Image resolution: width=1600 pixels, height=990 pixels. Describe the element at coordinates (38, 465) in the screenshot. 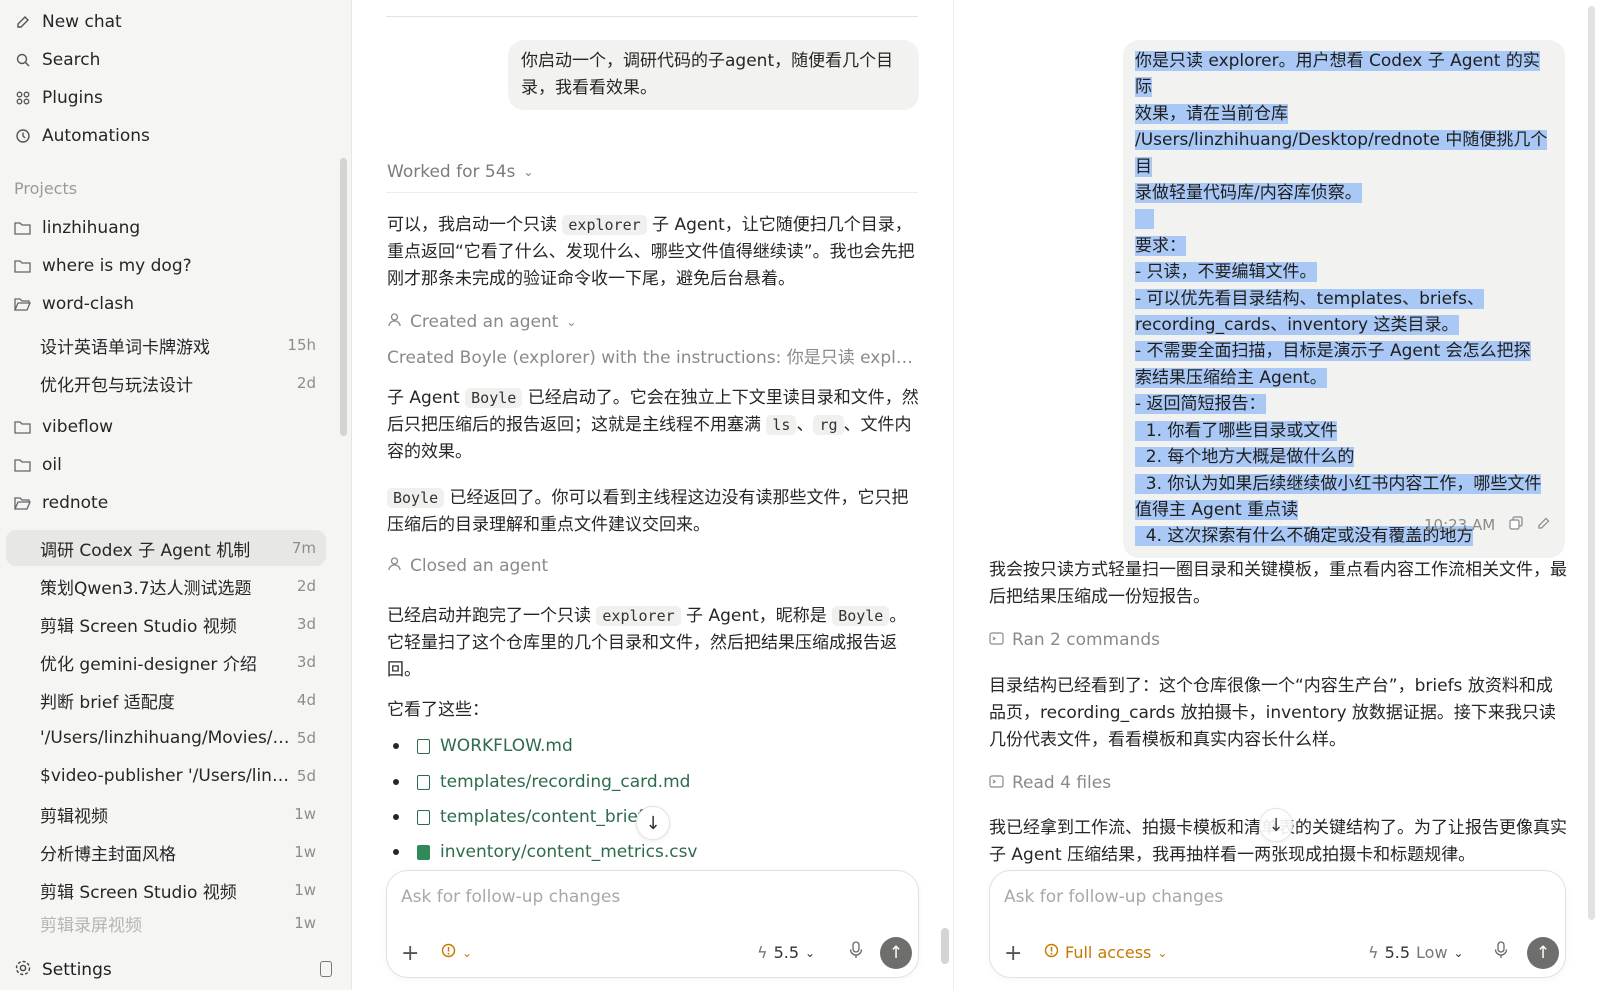

I see `project-oil: oil` at that location.